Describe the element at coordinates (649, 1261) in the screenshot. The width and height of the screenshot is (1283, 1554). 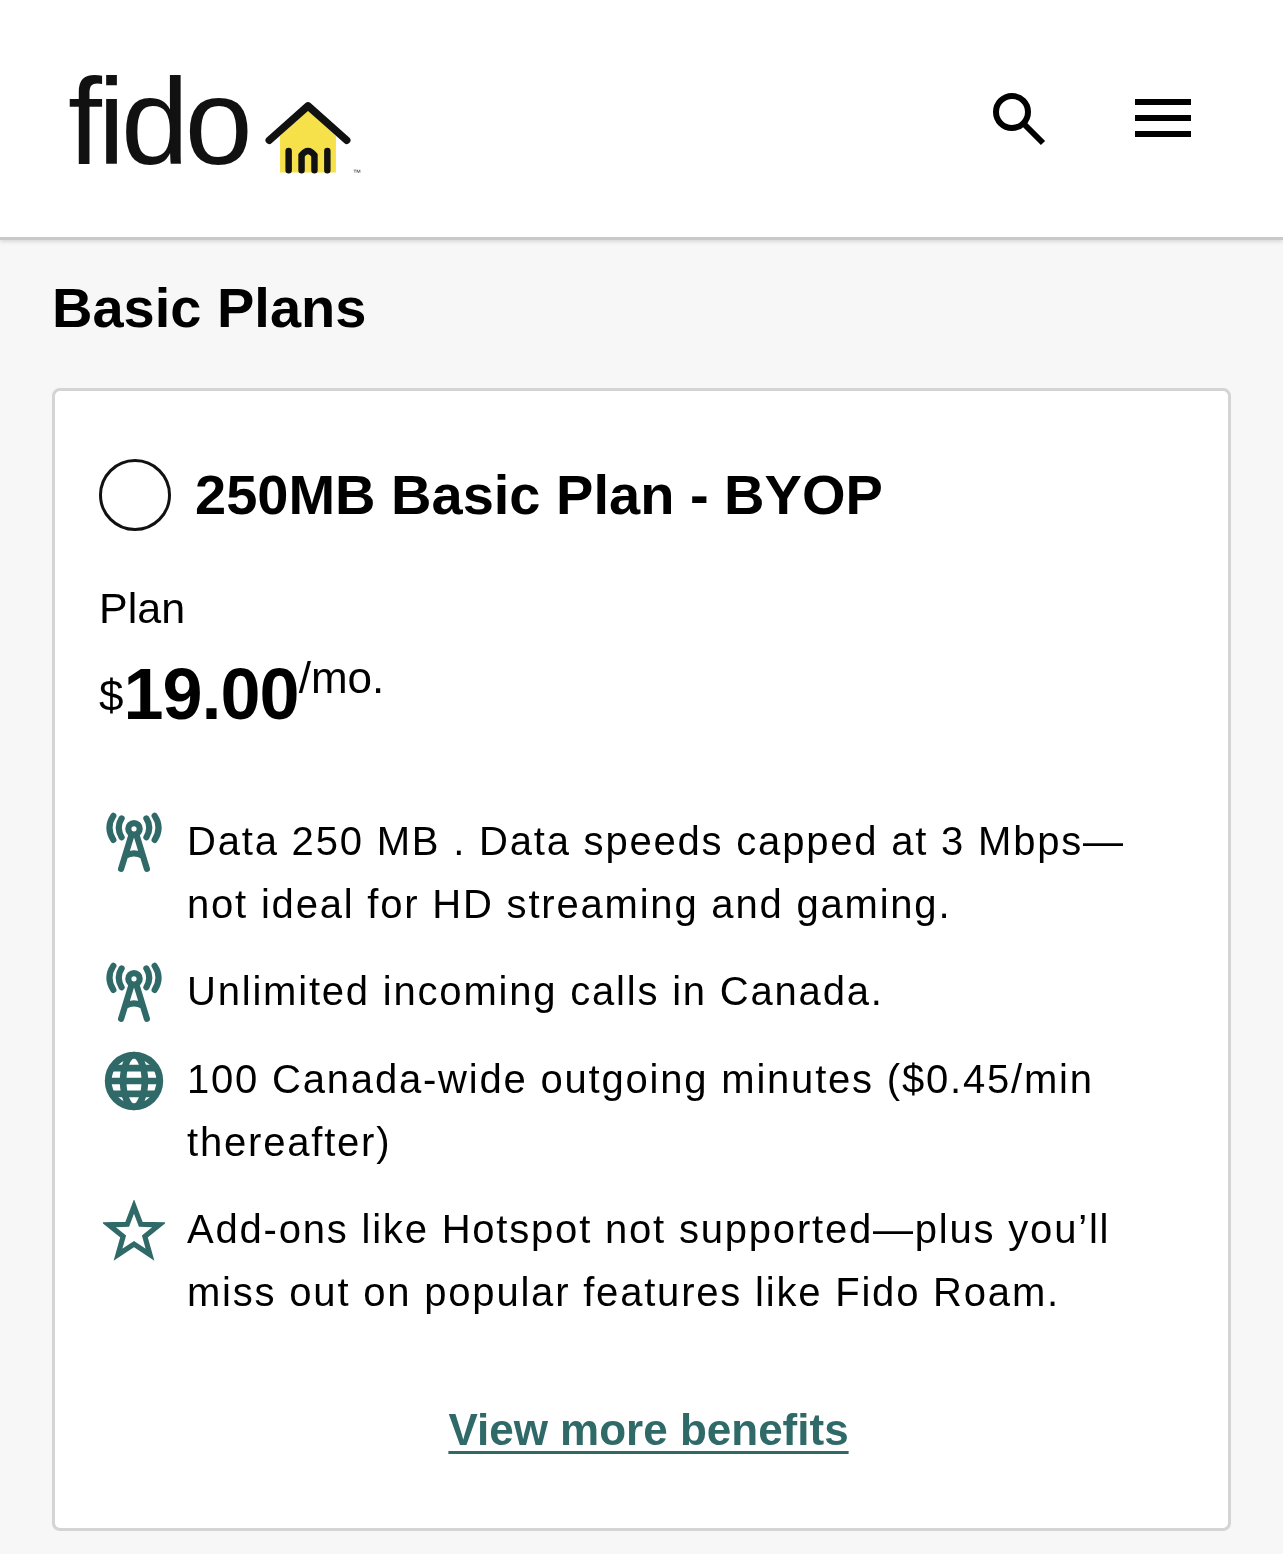
I see `feature-text: Add-ons like Hotspot not supported—plus you’ll miss out on popular features like Fido Roam.` at that location.